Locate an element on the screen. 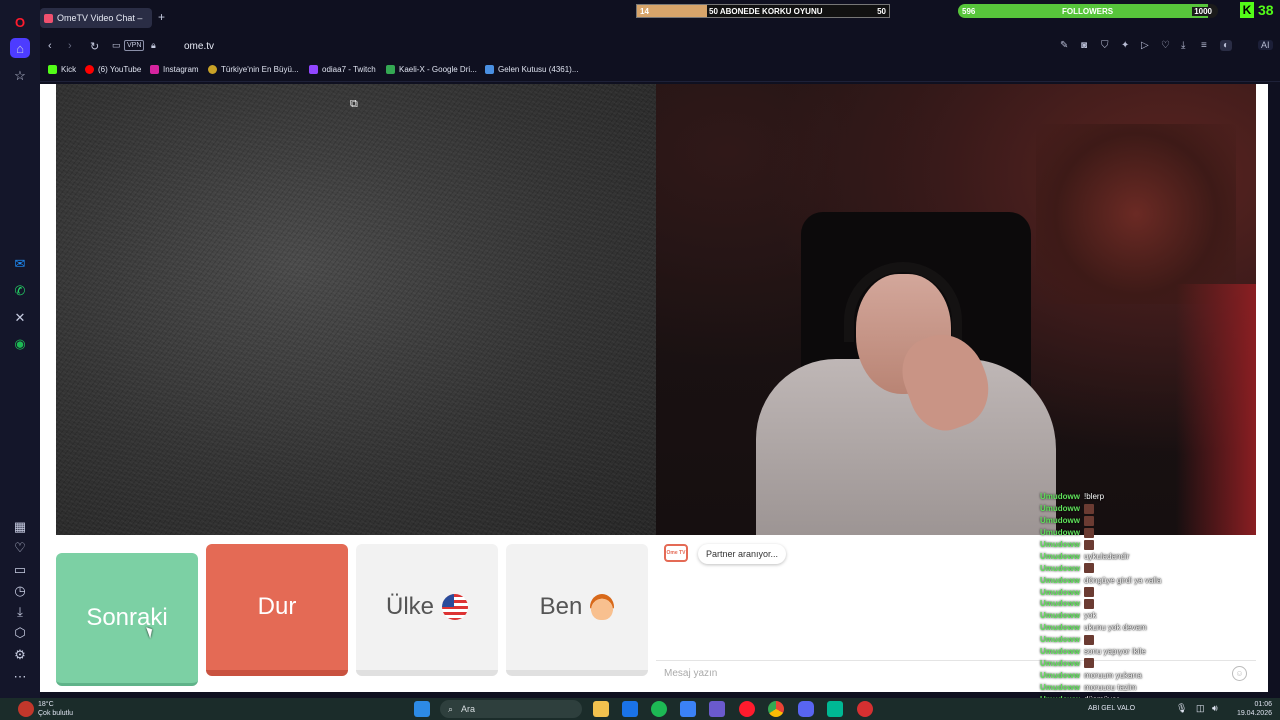  chrome-icon is located at coordinates (776, 709).